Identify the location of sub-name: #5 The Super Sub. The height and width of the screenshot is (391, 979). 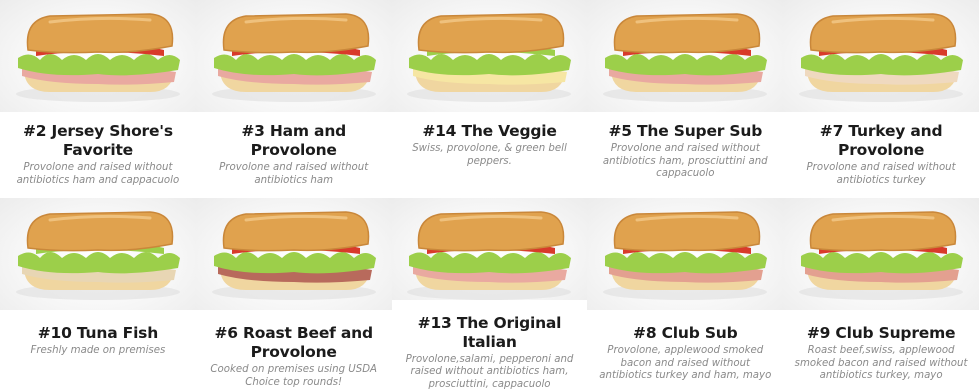
(685, 131).